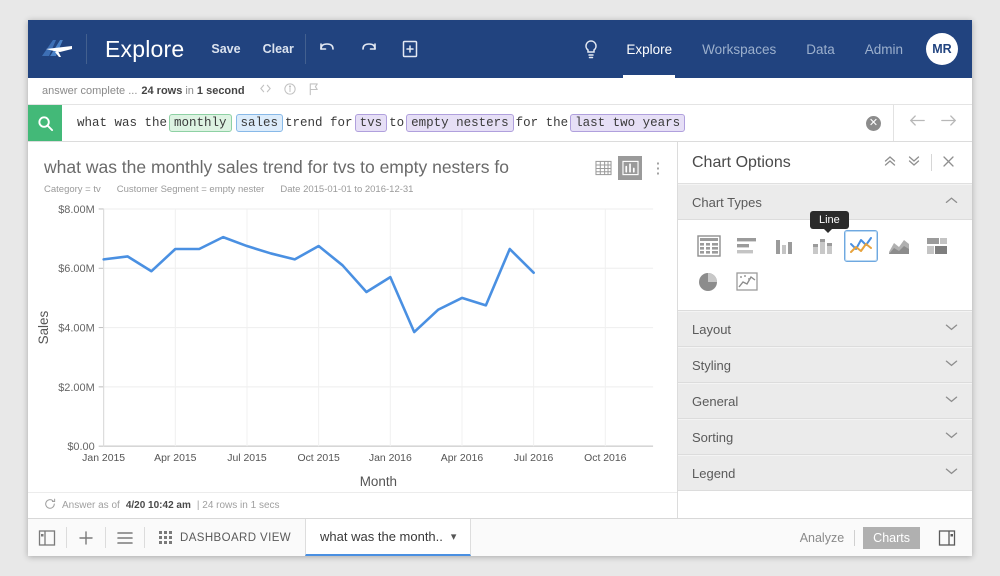  What do you see at coordinates (914, 162) in the screenshot?
I see `expand-all-icon` at bounding box center [914, 162].